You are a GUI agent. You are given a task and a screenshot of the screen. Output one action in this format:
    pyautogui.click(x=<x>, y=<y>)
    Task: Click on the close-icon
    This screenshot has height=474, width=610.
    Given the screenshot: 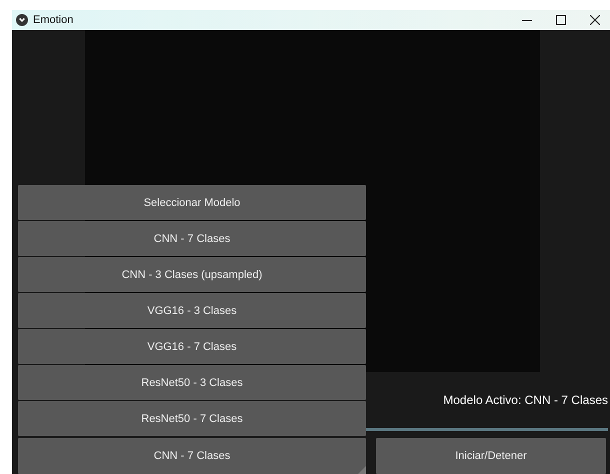 What is the action you would take?
    pyautogui.click(x=595, y=20)
    